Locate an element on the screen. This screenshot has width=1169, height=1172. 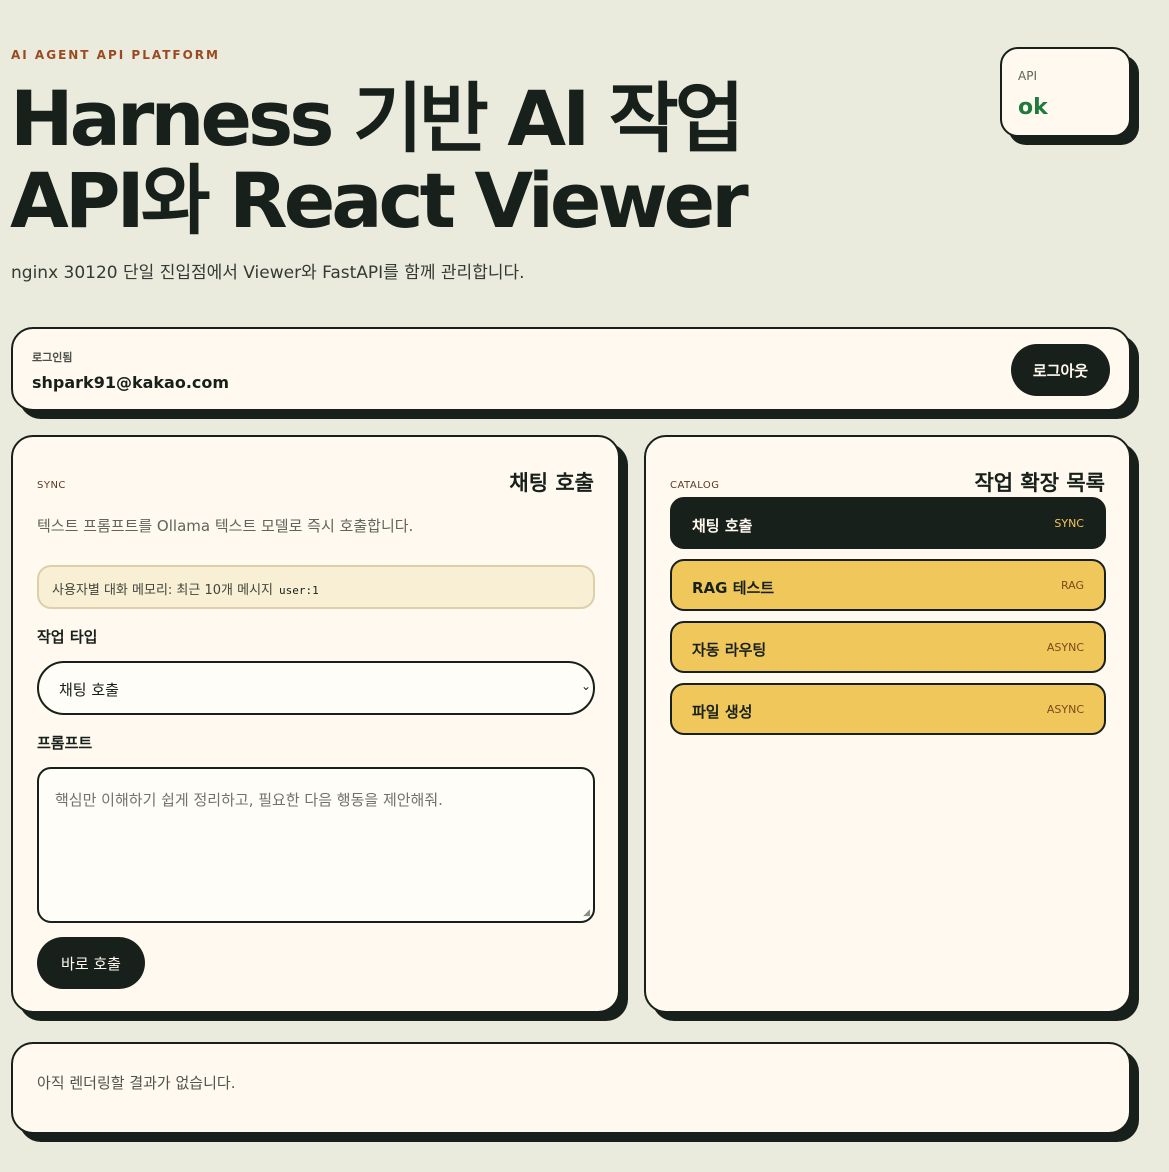
prompt-label: 프롬프트 is located at coordinates (65, 743).